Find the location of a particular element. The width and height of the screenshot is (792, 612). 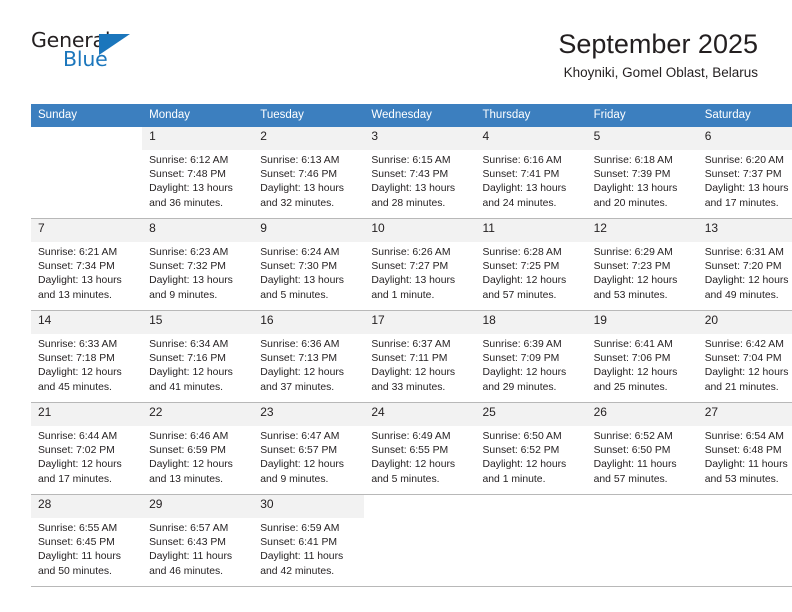

general-blue-logo: General Blue is located at coordinates (86, 51).